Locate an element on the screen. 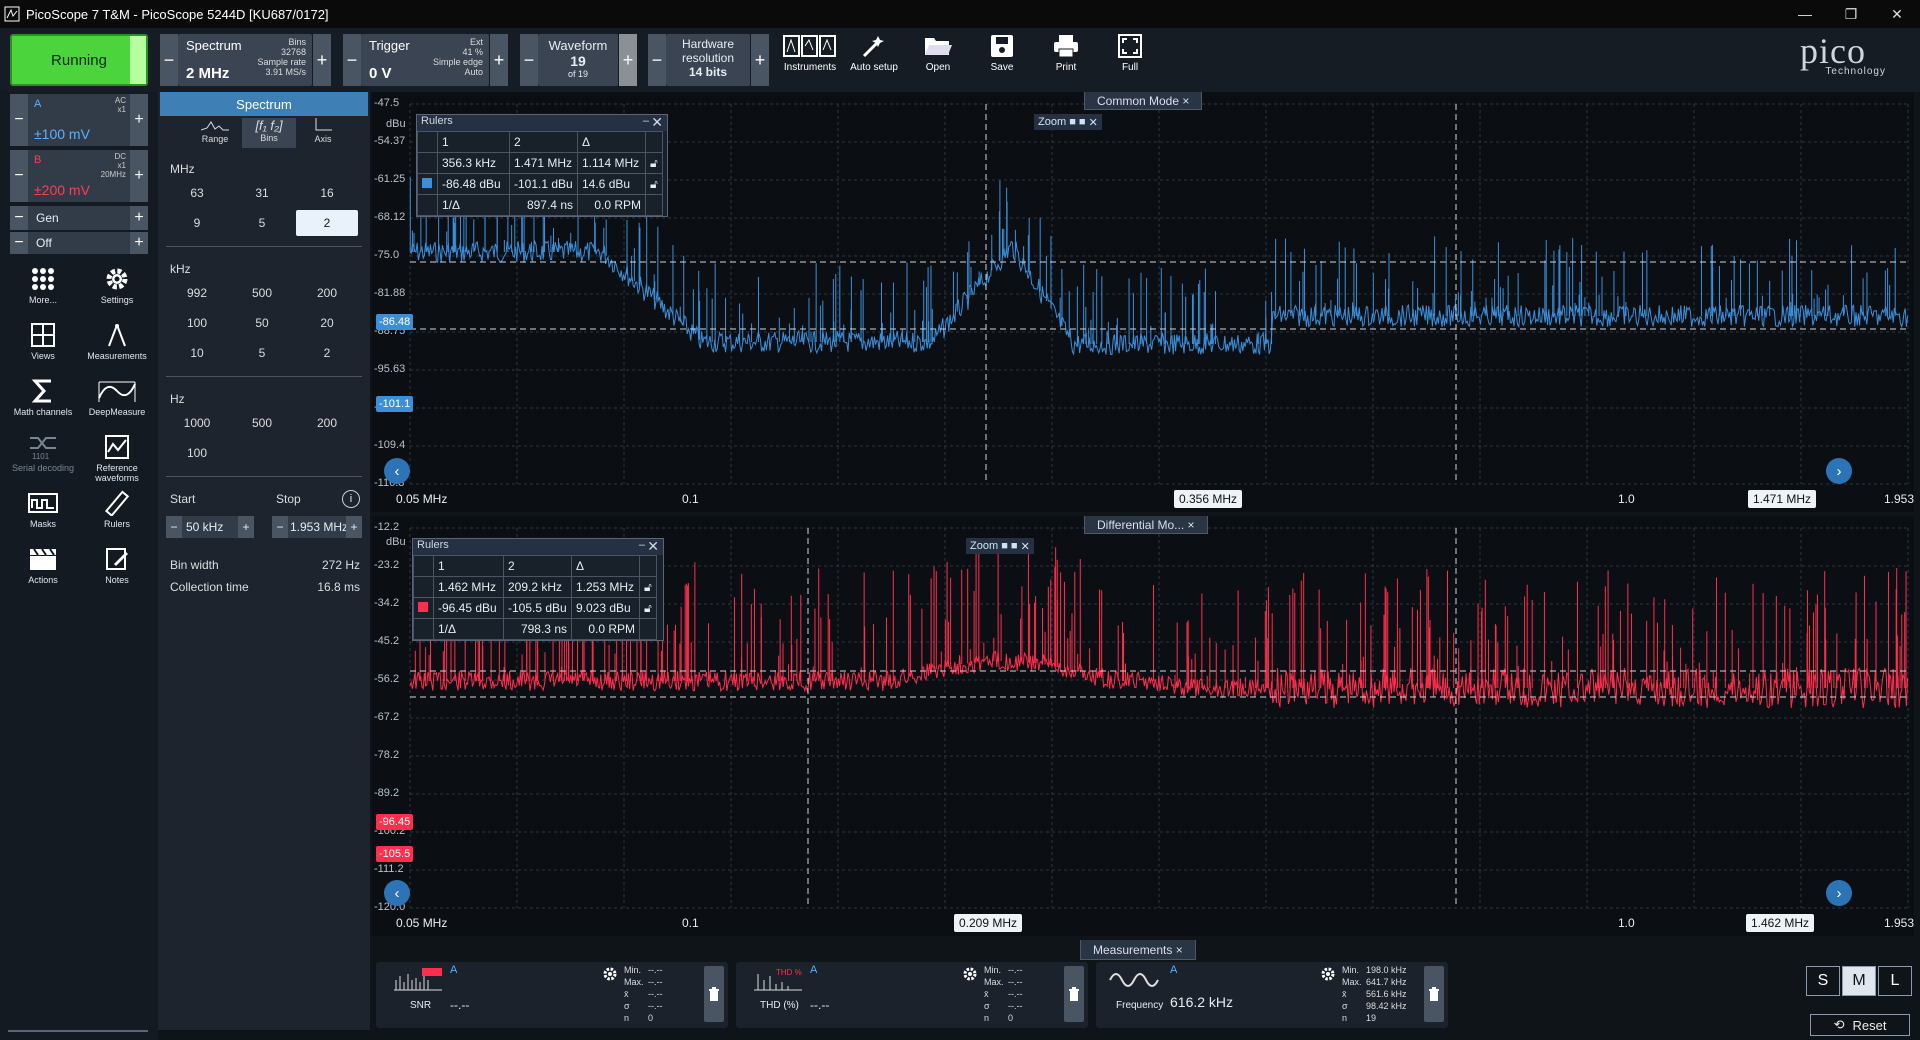 This screenshot has width=1920, height=1040. range-50khz: 50 is located at coordinates (262, 323).